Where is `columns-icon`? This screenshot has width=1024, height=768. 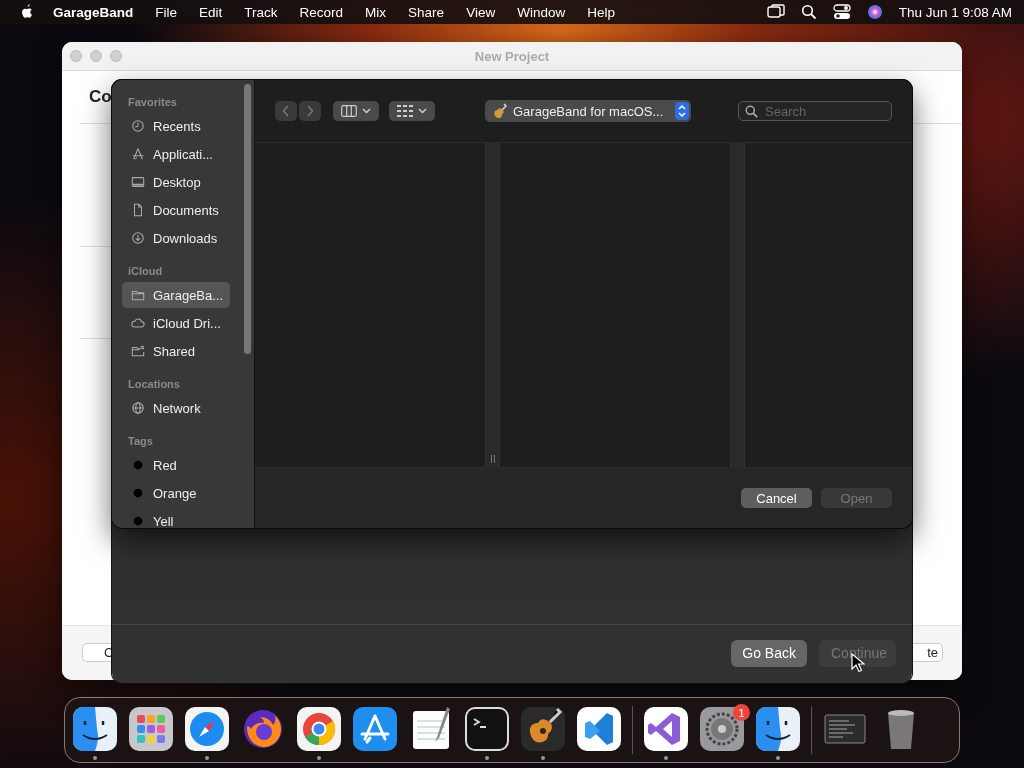 columns-icon is located at coordinates (349, 111).